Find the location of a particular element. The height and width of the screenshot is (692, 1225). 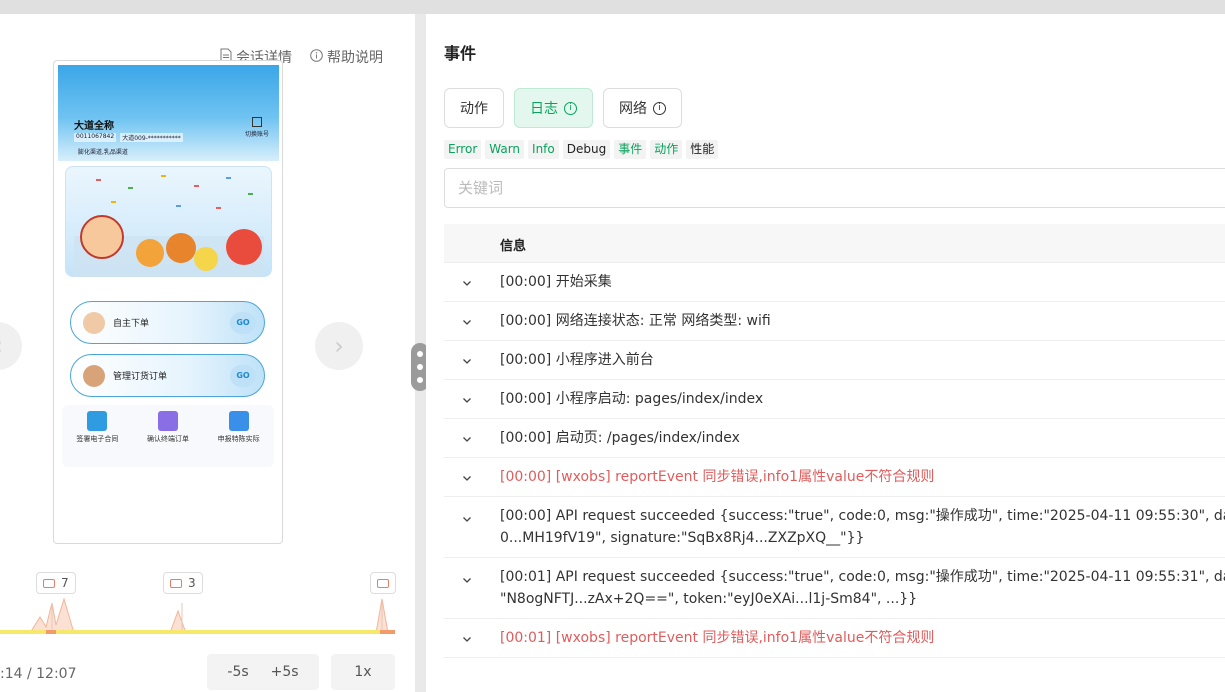

switch-account-button: 切换账号 is located at coordinates (257, 127).